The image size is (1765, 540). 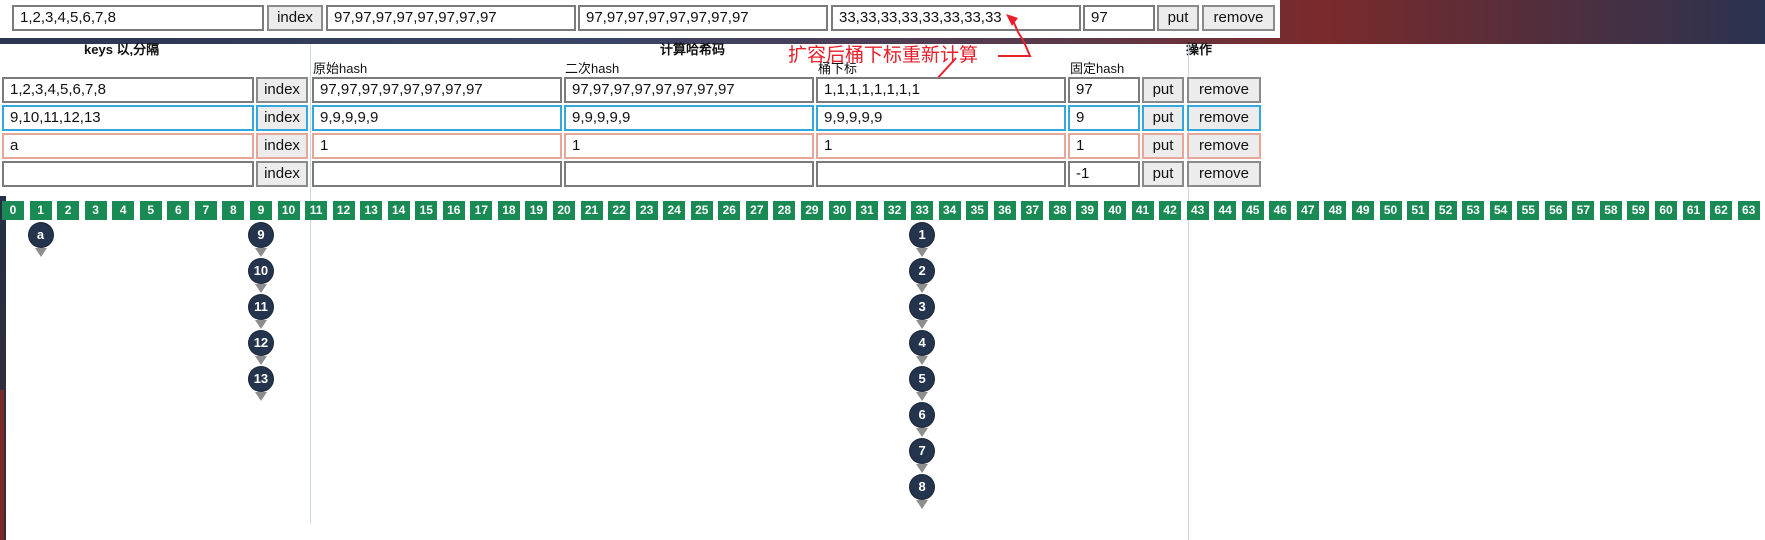 What do you see at coordinates (941, 90) in the screenshot?
I see `bucket-index-input: 1,1,1,1,1,1,1,1` at bounding box center [941, 90].